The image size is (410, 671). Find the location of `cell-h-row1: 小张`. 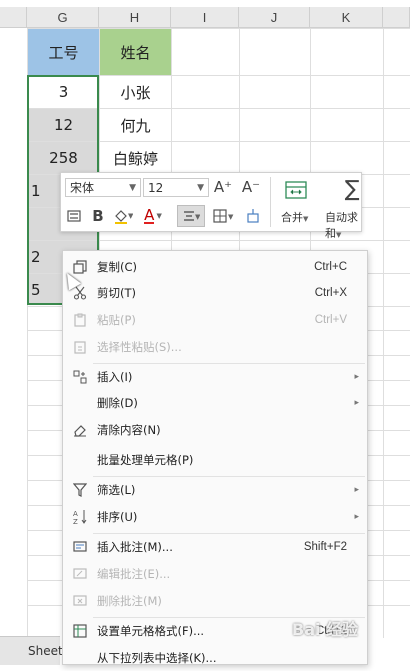

cell-h-row1: 小张 is located at coordinates (135, 92).